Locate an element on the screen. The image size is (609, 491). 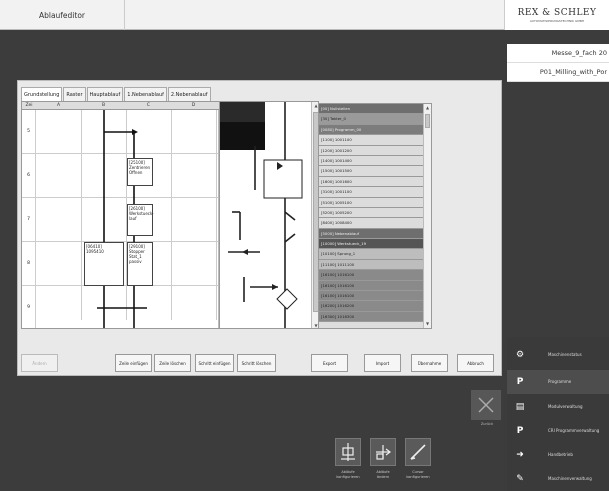
nav-label: Maschinenverwaltung is located at coordinates (570, 478).